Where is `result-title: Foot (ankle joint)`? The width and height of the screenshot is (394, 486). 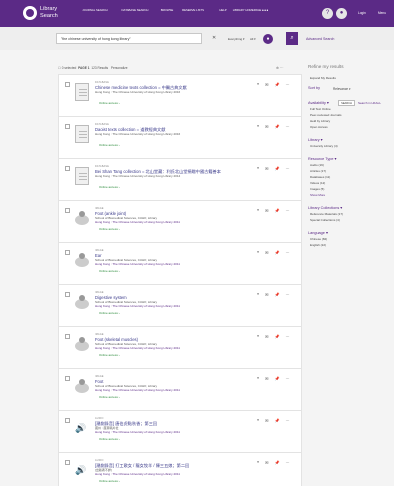 result-title: Foot (ankle joint) is located at coordinates (110, 213).